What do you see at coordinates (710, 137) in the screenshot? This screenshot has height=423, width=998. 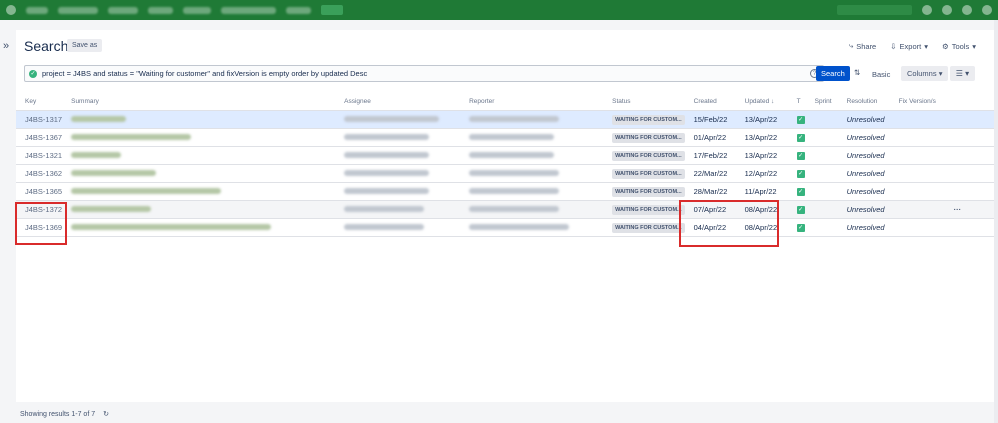 I see `issue-created: 01/Apr/22` at bounding box center [710, 137].